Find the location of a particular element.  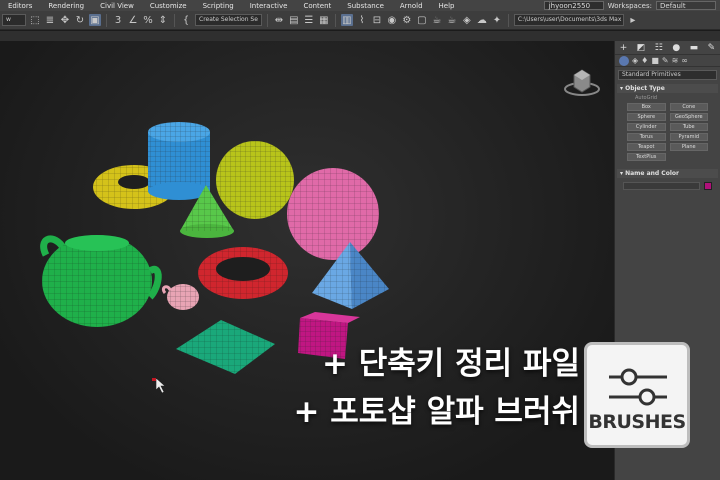

shapes-icon: ◈ is located at coordinates (635, 60).